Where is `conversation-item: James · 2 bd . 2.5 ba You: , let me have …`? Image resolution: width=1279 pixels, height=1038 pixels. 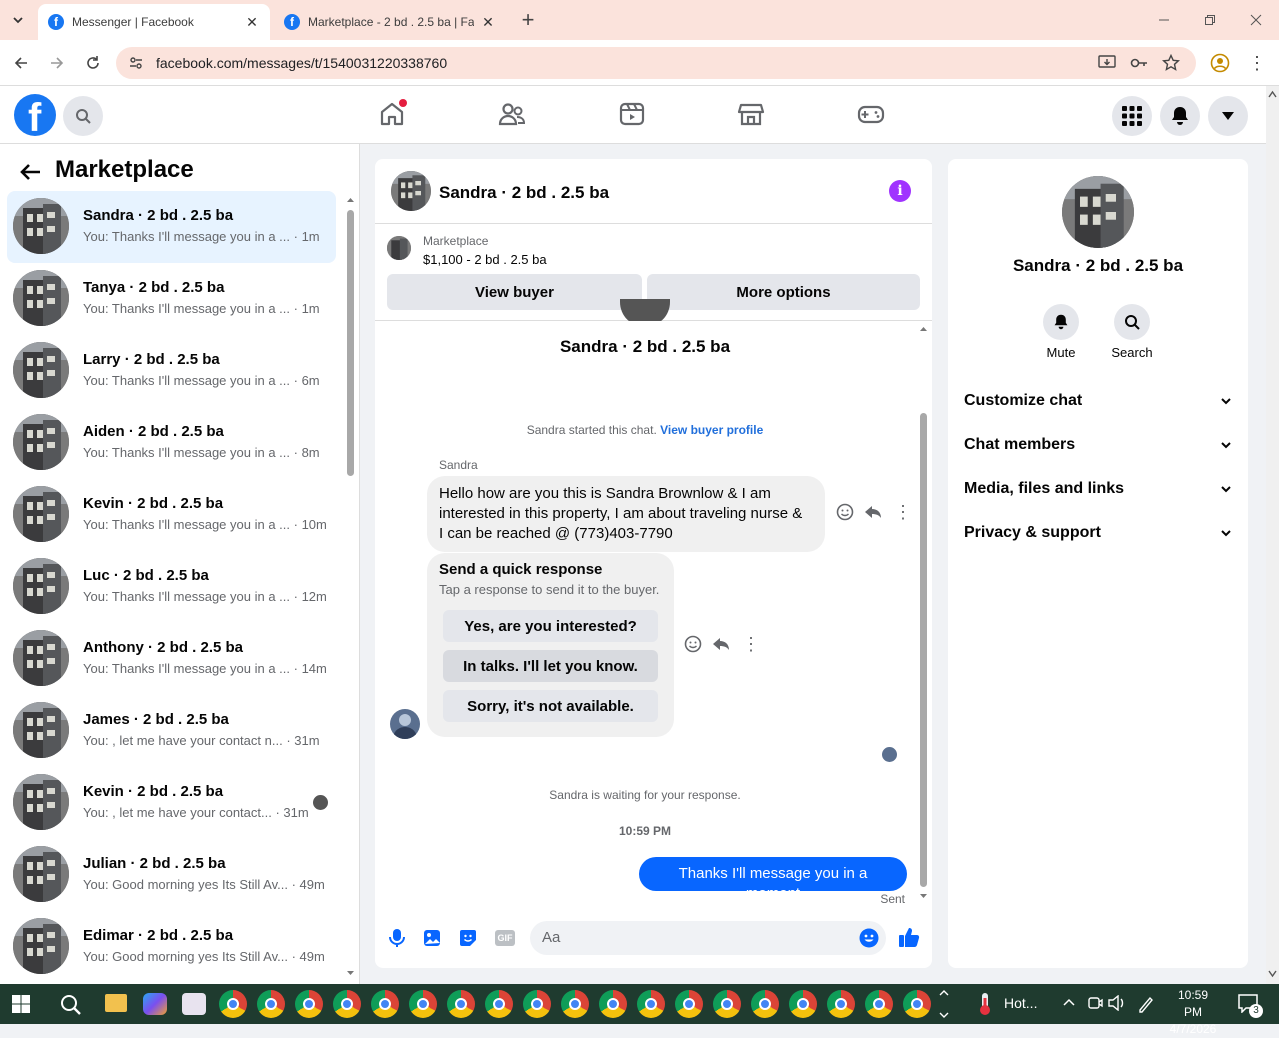
conversation-item: James · 2 bd . 2.5 ba You: , let me have … is located at coordinates (171, 731).